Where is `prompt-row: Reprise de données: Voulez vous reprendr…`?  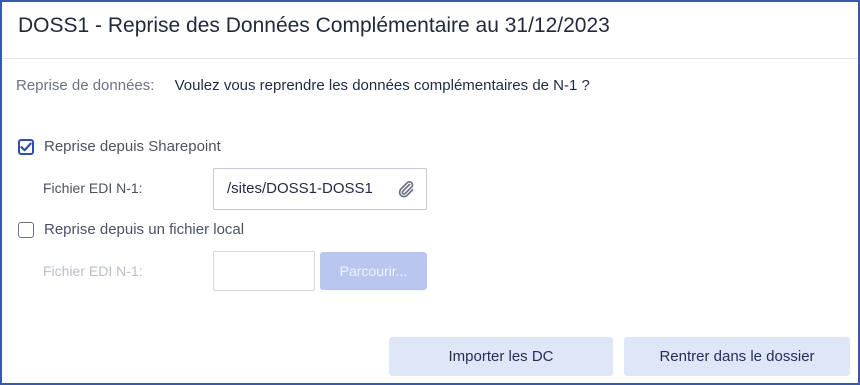 prompt-row: Reprise de données: Voulez vous reprendr… is located at coordinates (303, 85).